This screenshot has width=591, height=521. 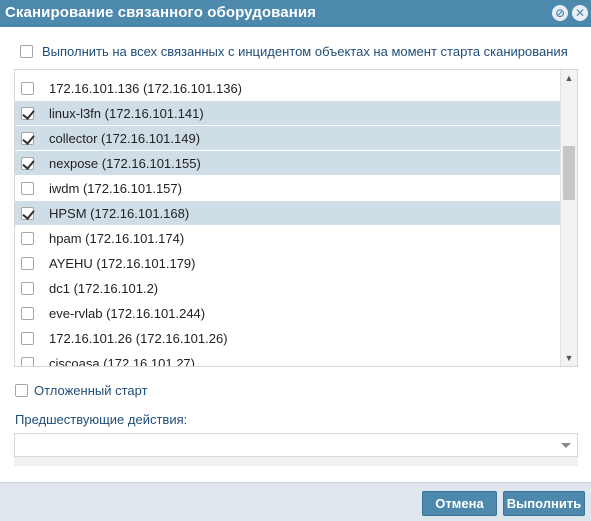 I want to click on list-item: dc1 (172.16.101.2), so click(x=288, y=288).